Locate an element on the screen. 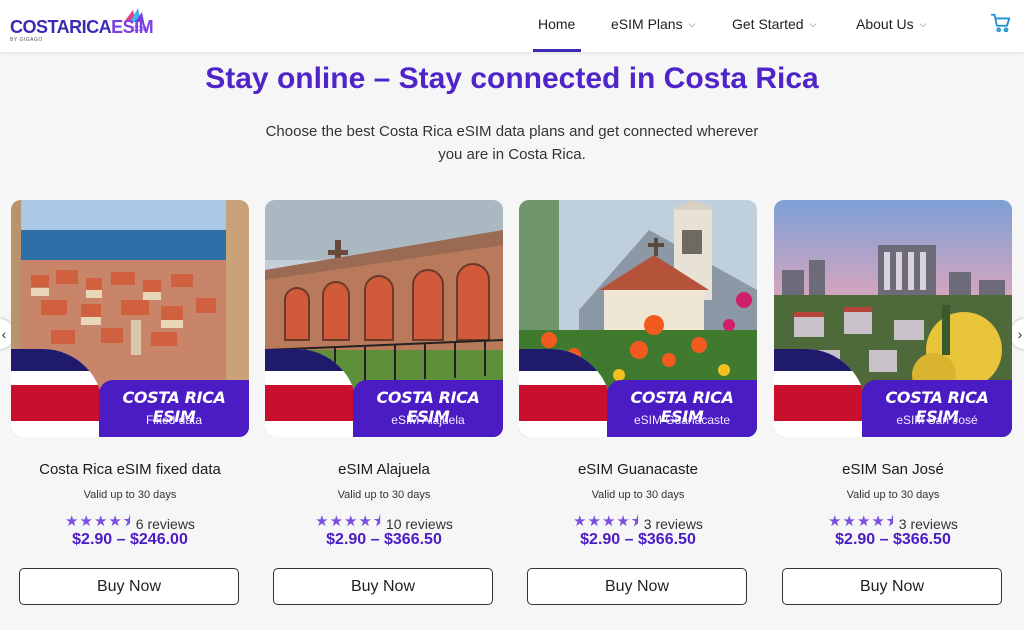  carousel-next-button: › is located at coordinates (1017, 334).